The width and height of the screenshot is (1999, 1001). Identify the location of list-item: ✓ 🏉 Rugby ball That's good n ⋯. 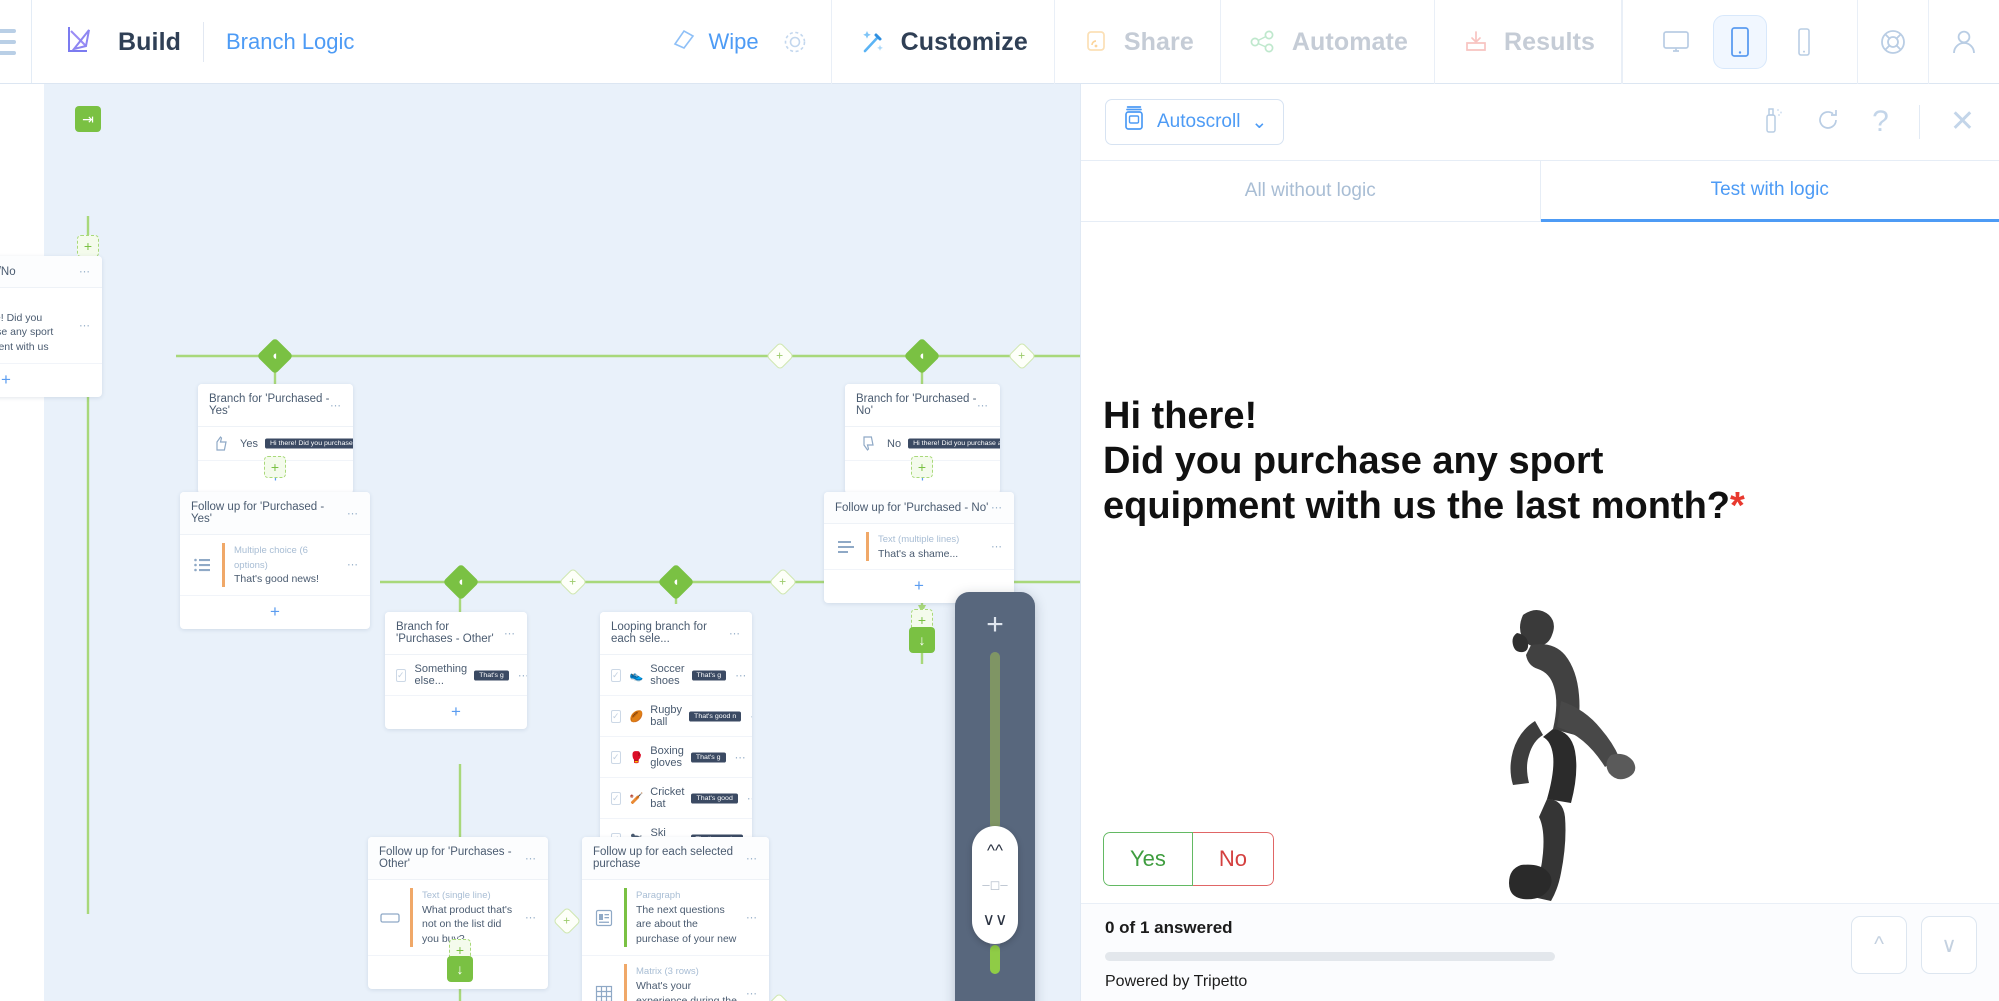
(676, 716).